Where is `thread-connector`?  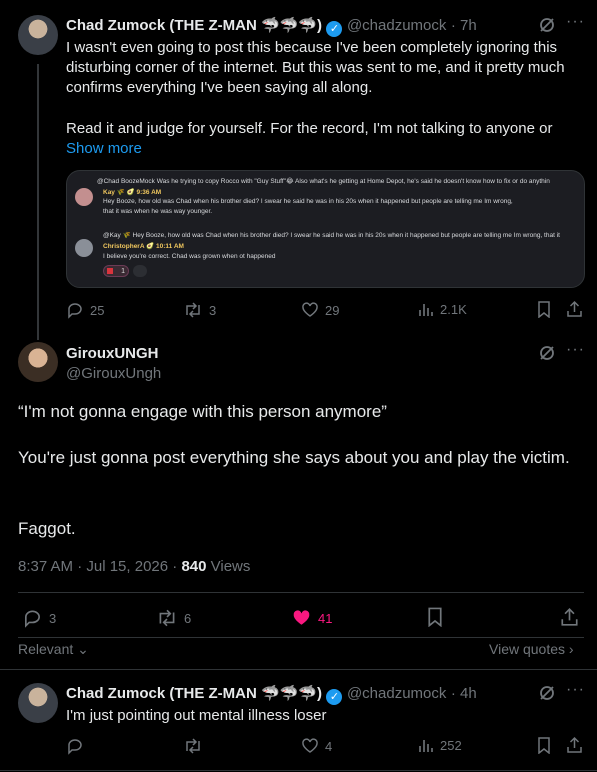
thread-connector is located at coordinates (38, 202).